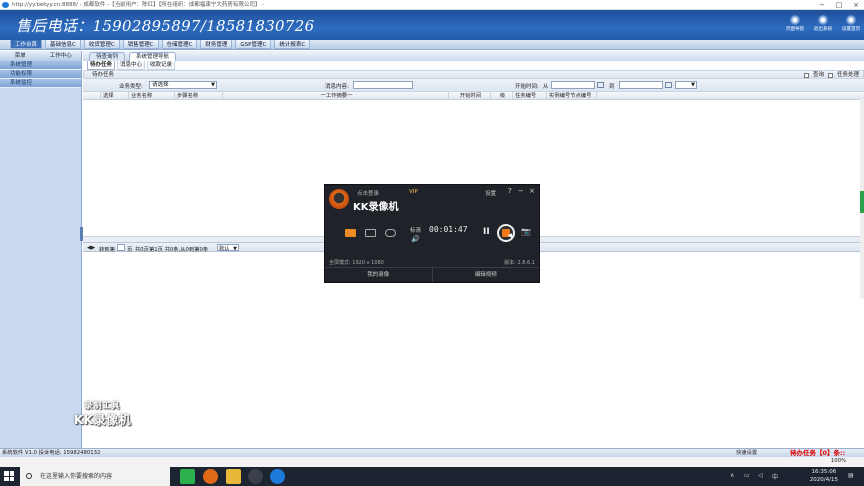  I want to click on network-icon: ▭, so click(747, 475).